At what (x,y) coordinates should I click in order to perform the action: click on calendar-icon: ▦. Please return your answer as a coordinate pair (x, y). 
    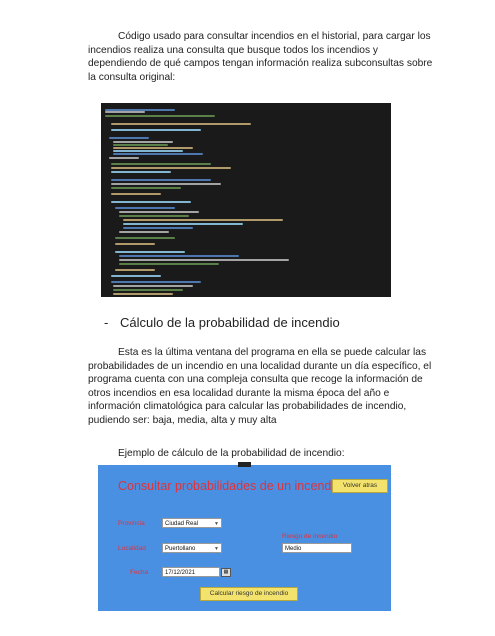
    Looking at the image, I should click on (226, 572).